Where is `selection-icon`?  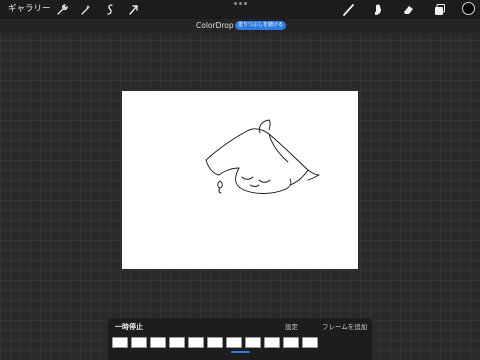 selection-icon is located at coordinates (110, 9).